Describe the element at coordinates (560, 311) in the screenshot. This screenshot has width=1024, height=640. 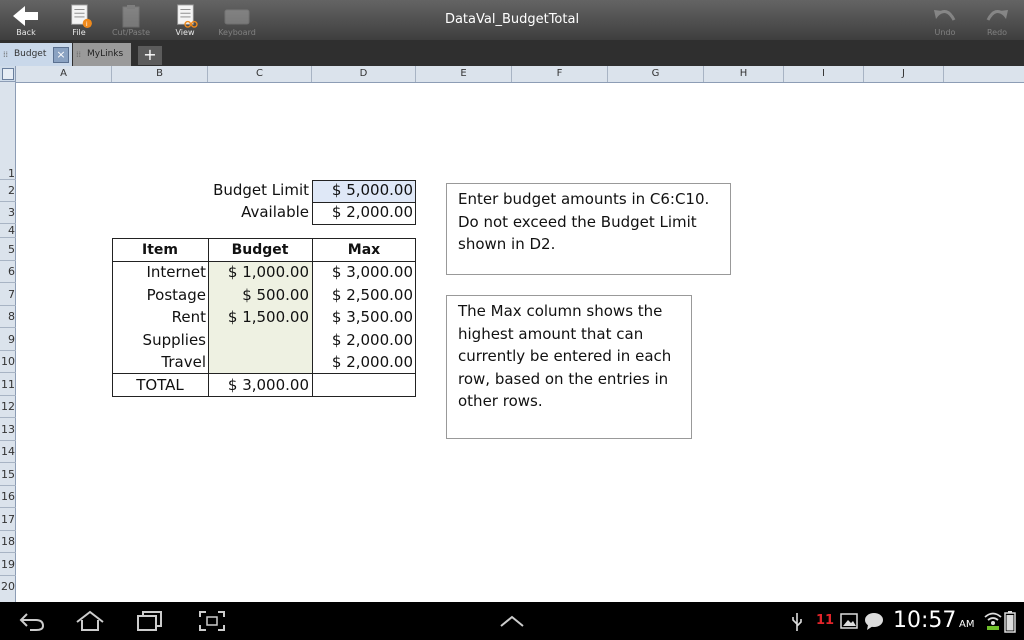
I see `note-line: The Max column shows the` at that location.